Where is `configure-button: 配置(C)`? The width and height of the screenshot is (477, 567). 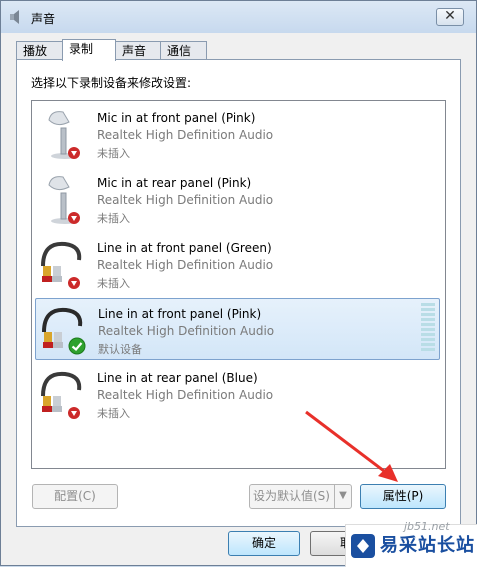
configure-button: 配置(C) is located at coordinates (75, 496).